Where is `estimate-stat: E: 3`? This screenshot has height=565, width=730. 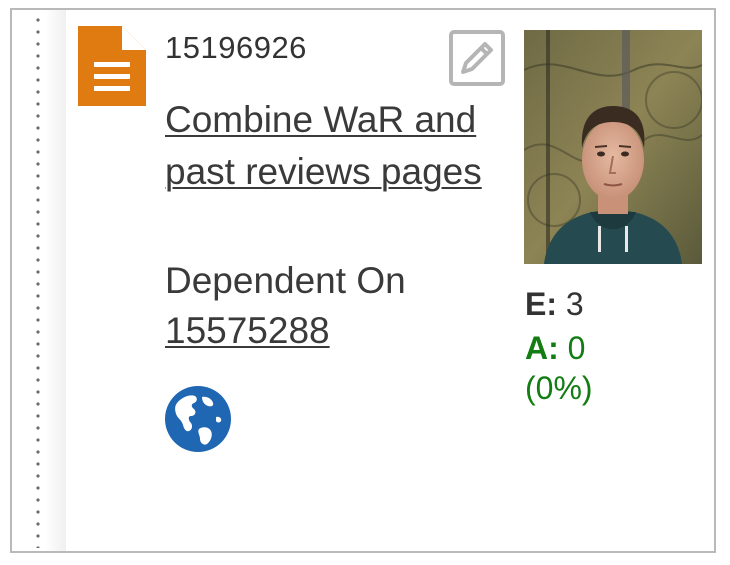
estimate-stat: E: 3 is located at coordinates (554, 304).